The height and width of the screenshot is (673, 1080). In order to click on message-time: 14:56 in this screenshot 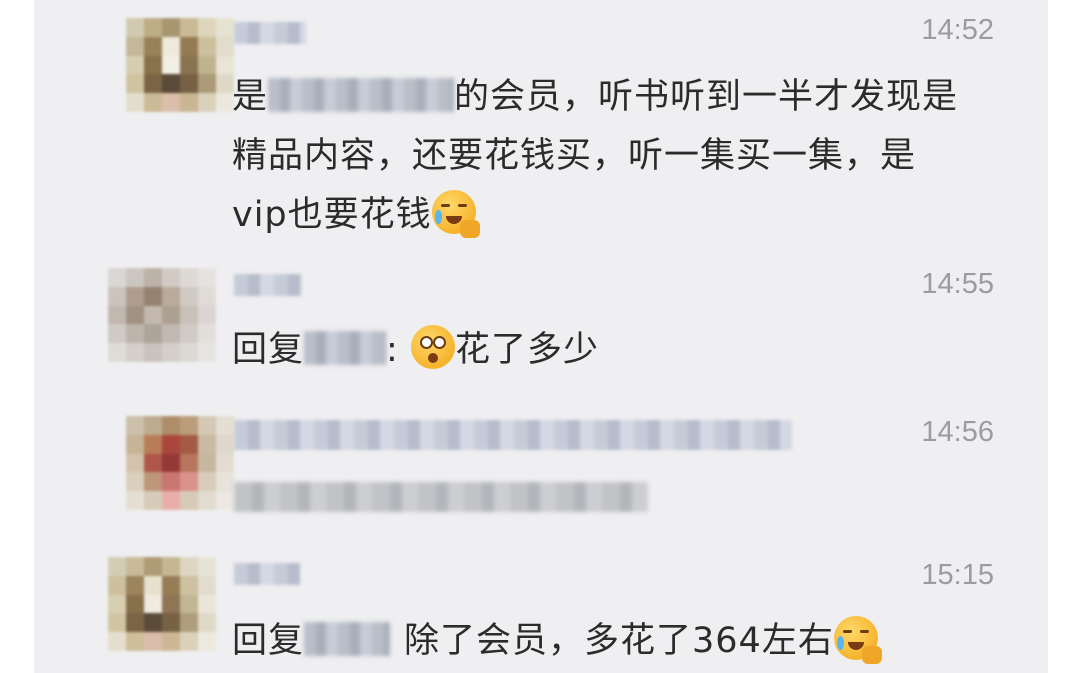, I will do `click(957, 432)`.